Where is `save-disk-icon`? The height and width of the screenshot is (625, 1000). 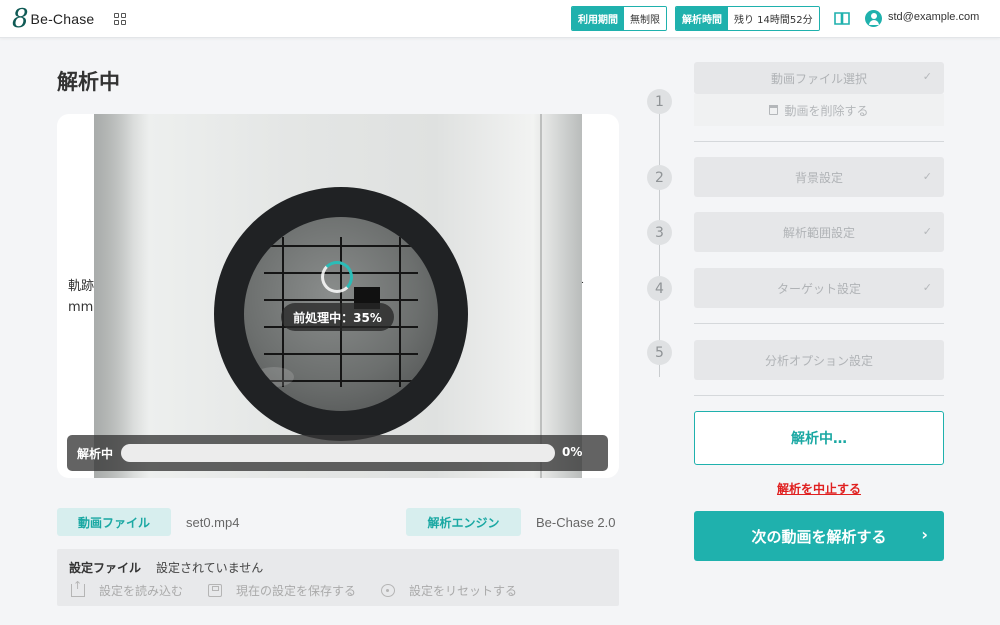
save-disk-icon is located at coordinates (215, 590).